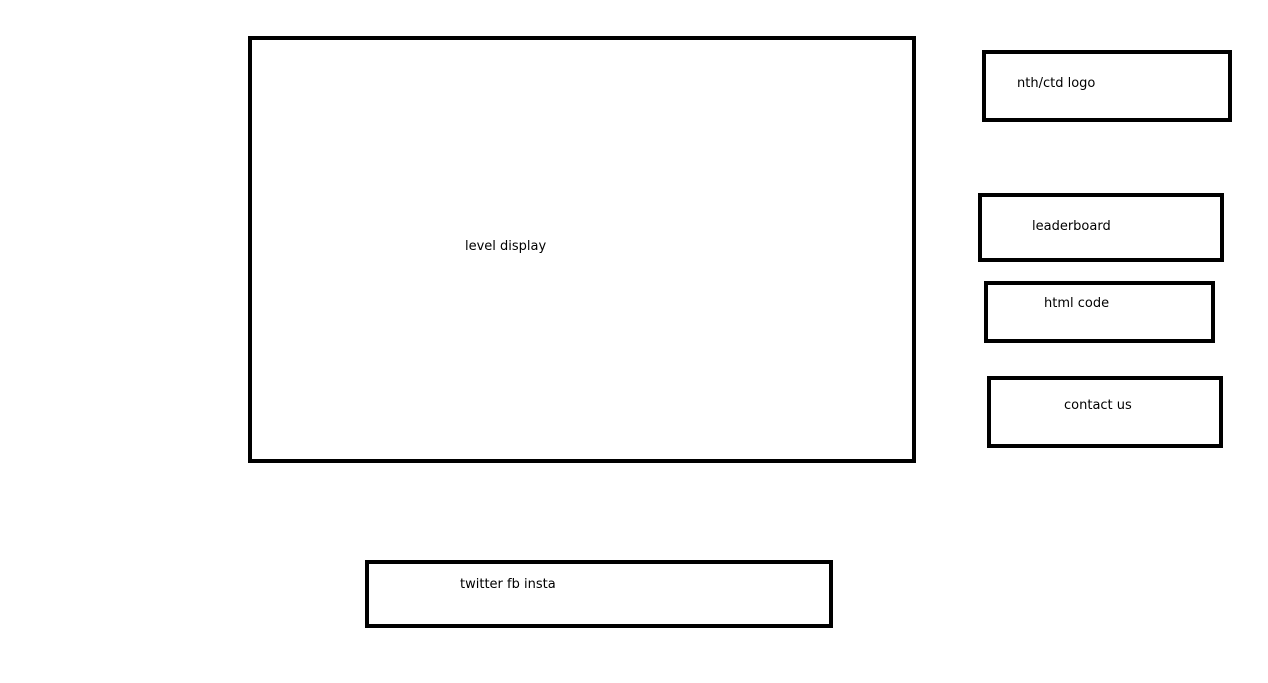 The image size is (1268, 683). What do you see at coordinates (1107, 86) in the screenshot?
I see `logo-box: nth/ctd logo` at bounding box center [1107, 86].